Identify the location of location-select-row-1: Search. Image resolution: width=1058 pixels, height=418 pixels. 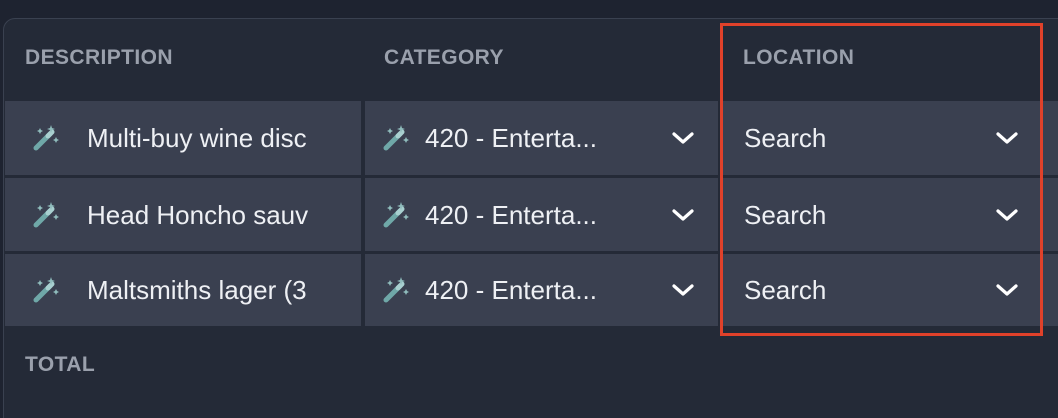
(890, 138).